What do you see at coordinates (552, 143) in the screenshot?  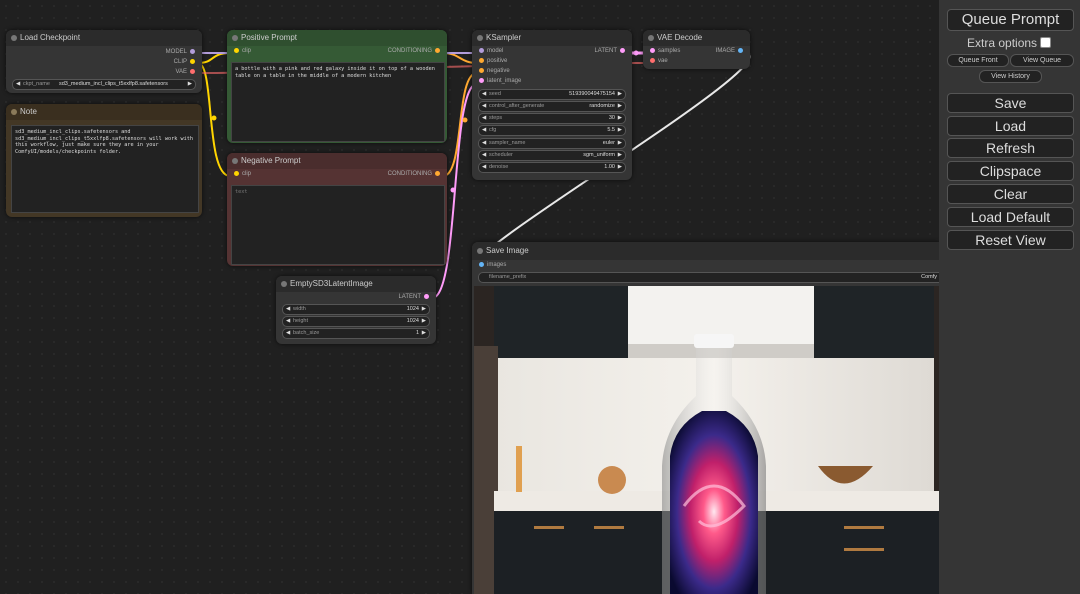 I see `sampler-name-widget: ◀ sampler_name euler ▶` at bounding box center [552, 143].